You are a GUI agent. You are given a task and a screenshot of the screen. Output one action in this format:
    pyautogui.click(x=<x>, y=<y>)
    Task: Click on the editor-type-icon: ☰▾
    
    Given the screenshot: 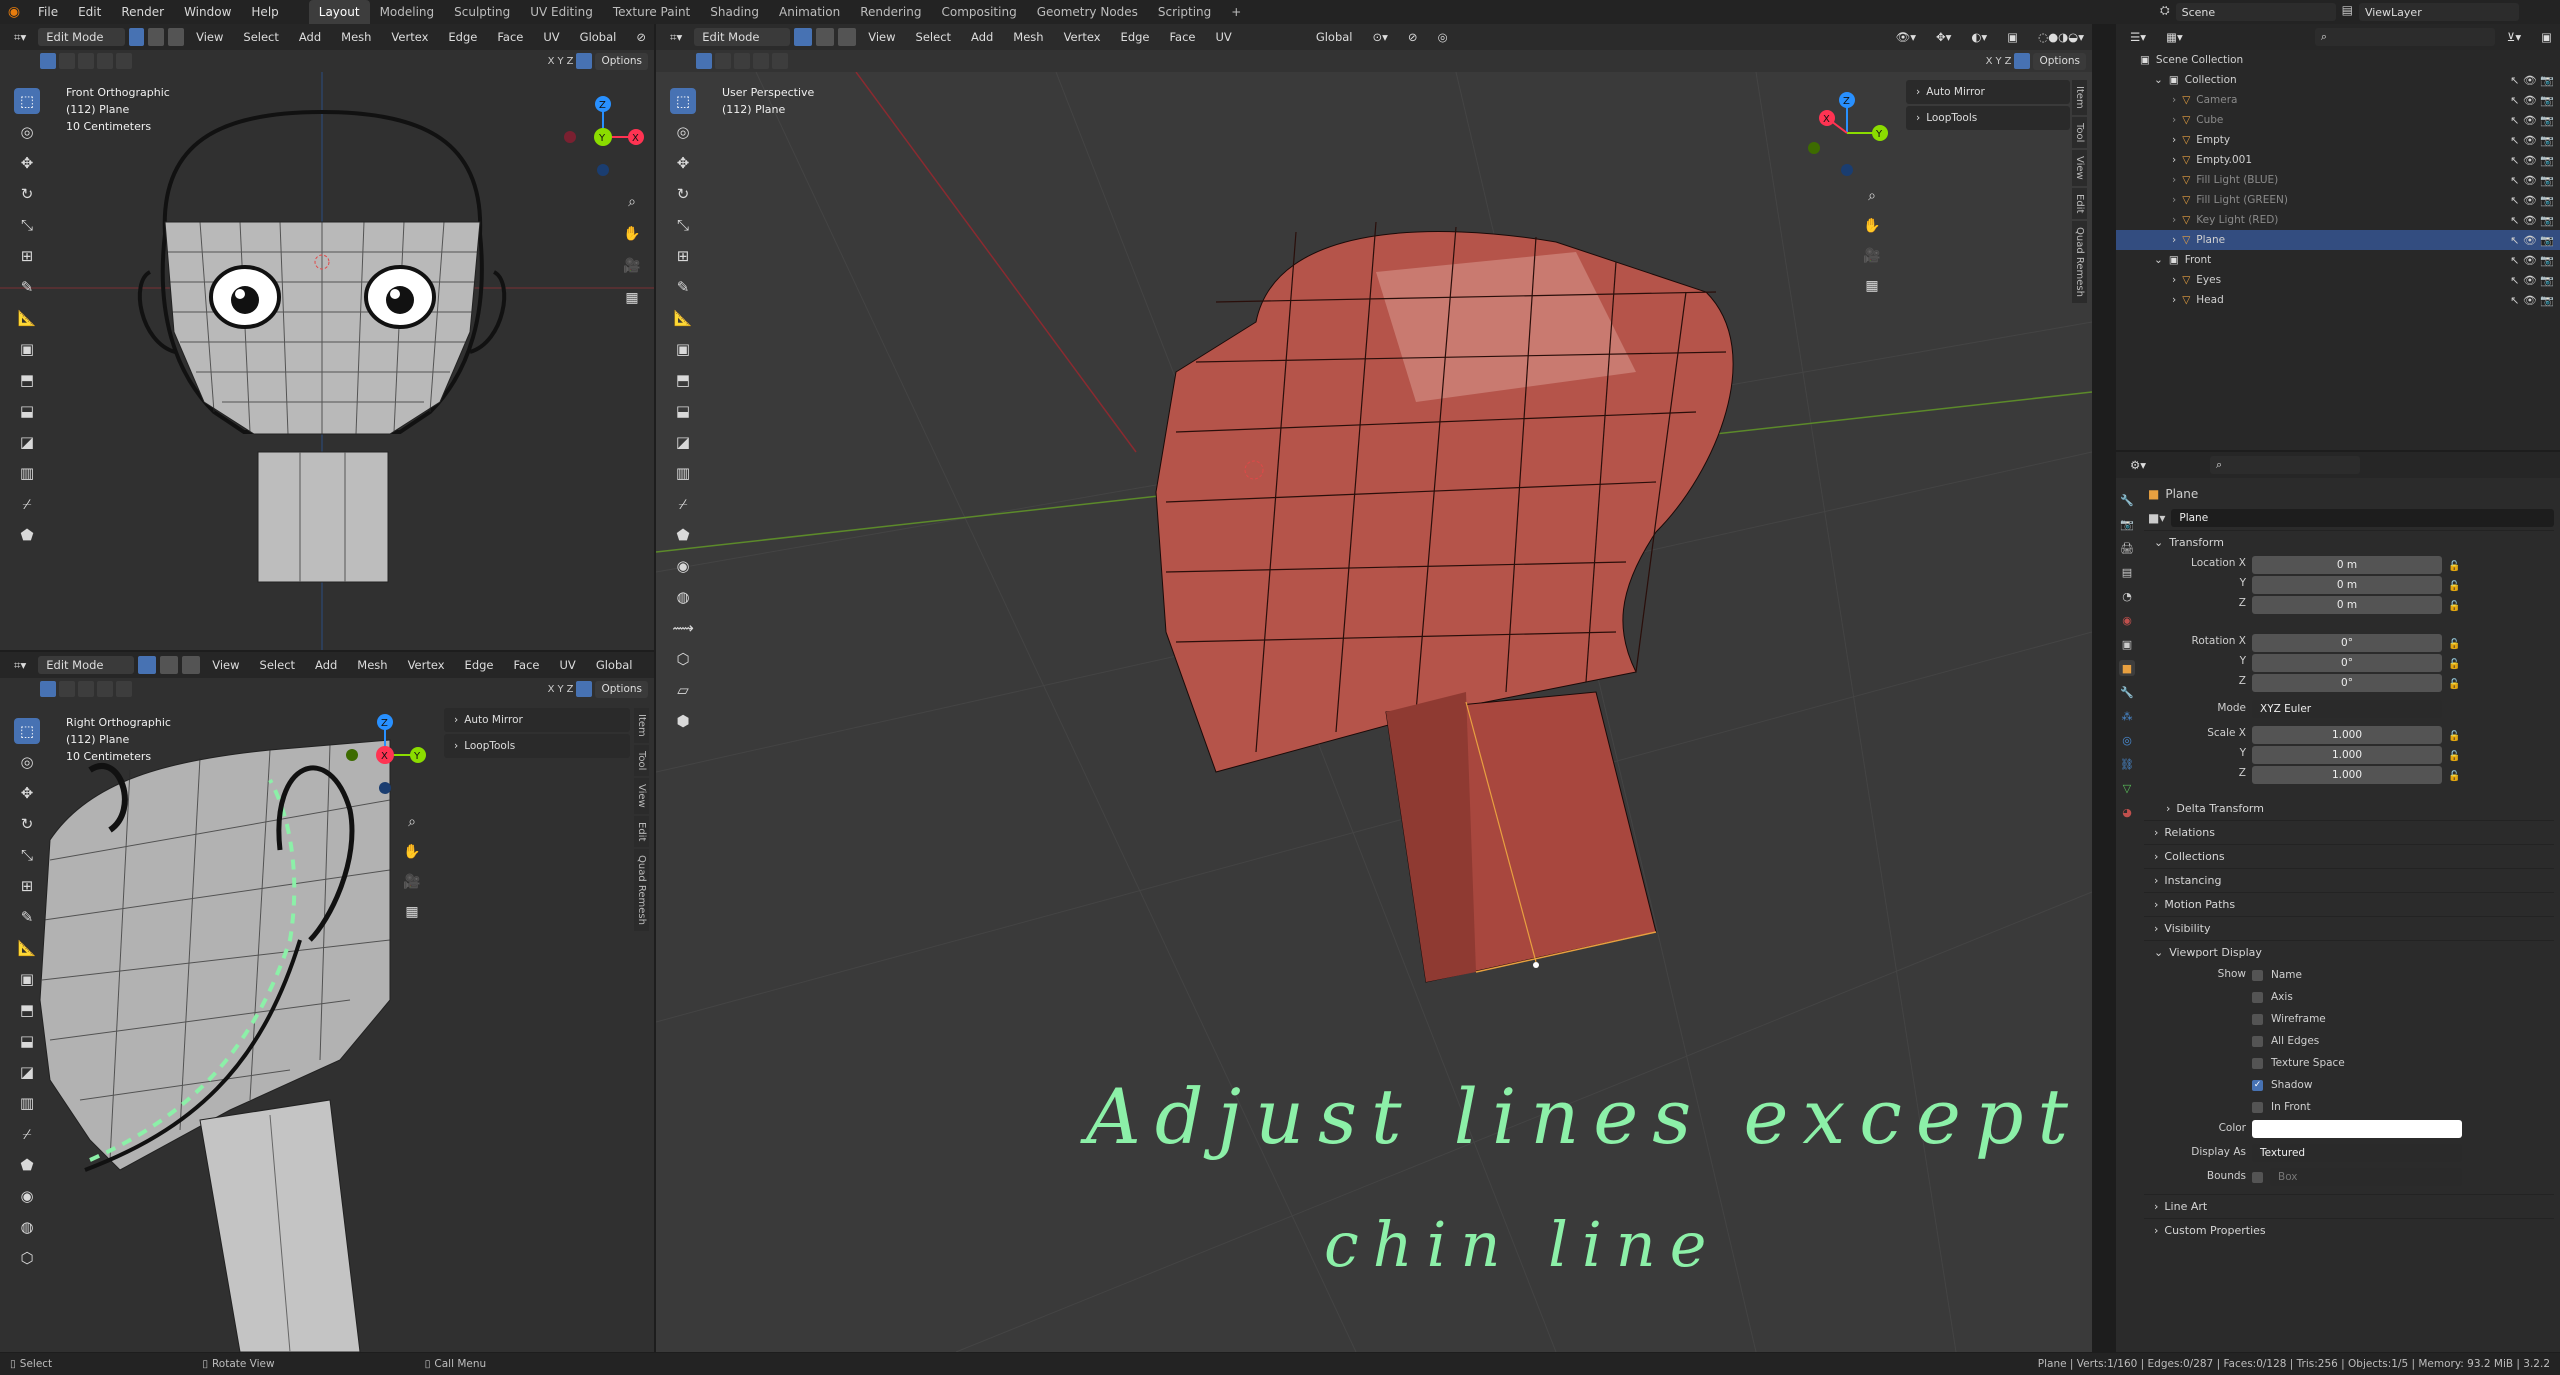 What is the action you would take?
    pyautogui.click(x=2138, y=37)
    